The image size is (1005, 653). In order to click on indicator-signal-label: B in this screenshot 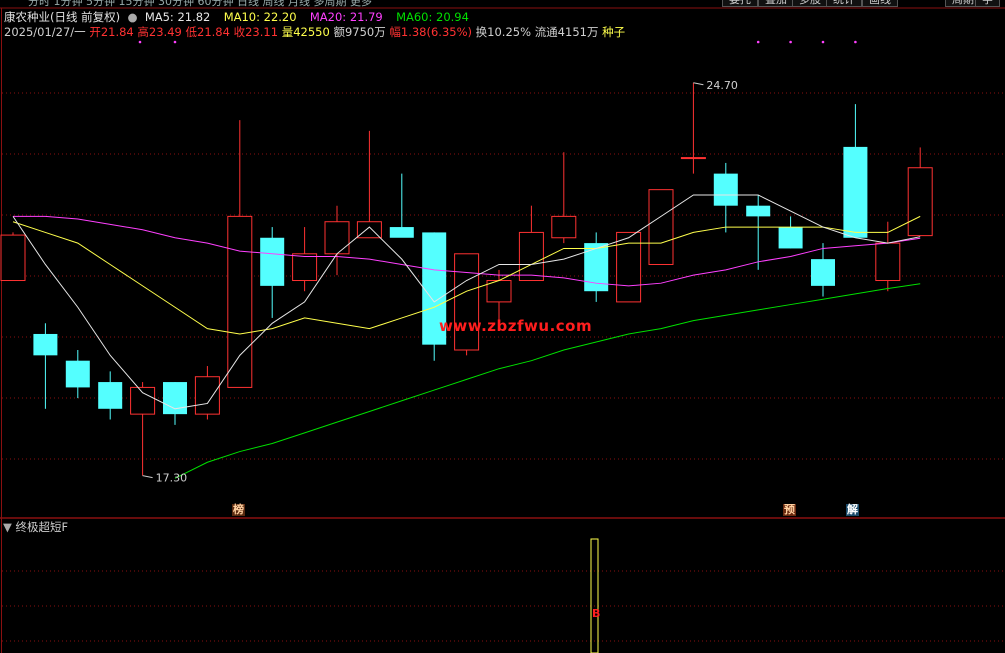, I will do `click(596, 613)`.